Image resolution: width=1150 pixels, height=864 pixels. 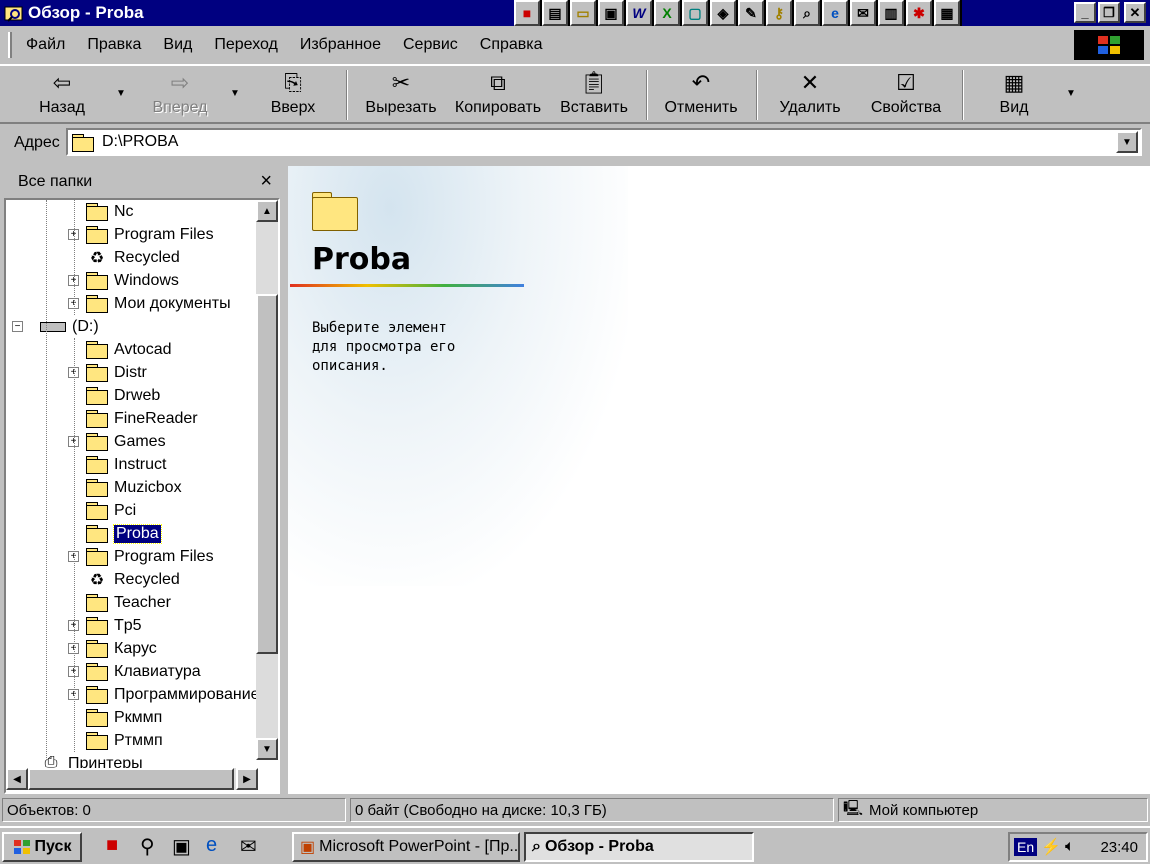 I want to click on cut-button: ✂ Вырезать, so click(x=401, y=95).